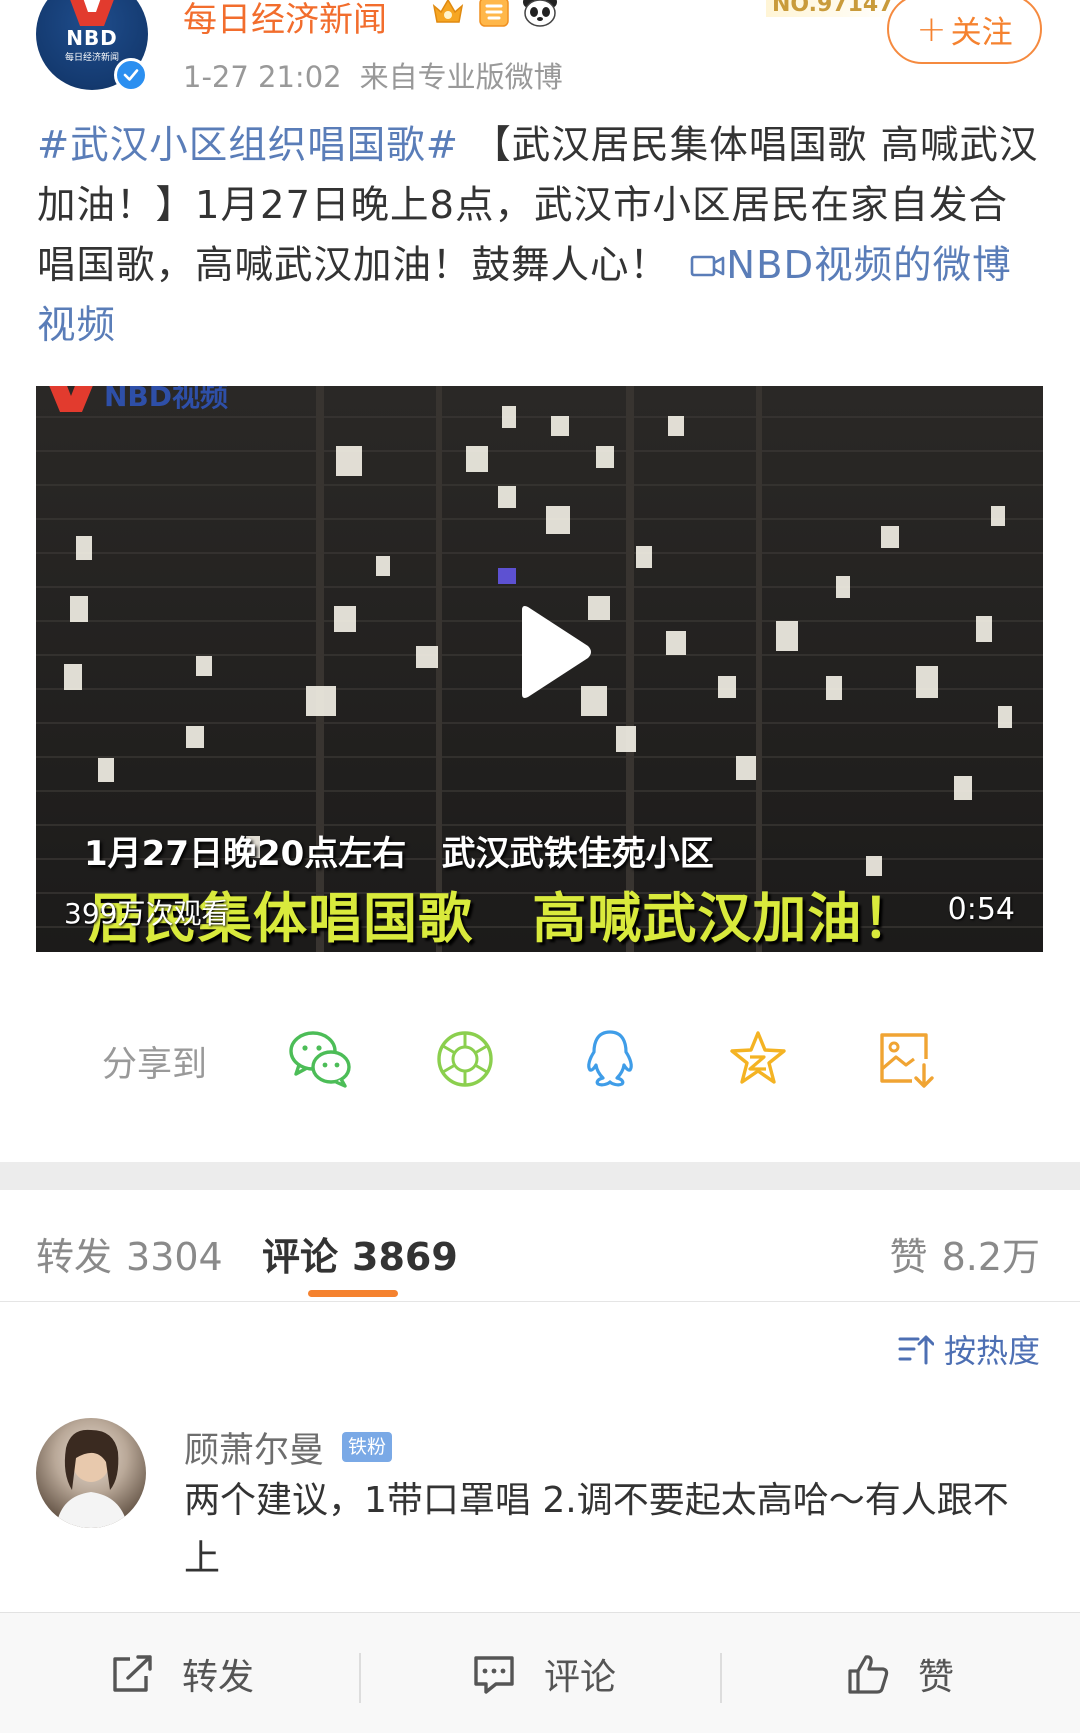 The height and width of the screenshot is (1733, 1080). What do you see at coordinates (833, 8) in the screenshot?
I see `rank-label: NO.97147` at bounding box center [833, 8].